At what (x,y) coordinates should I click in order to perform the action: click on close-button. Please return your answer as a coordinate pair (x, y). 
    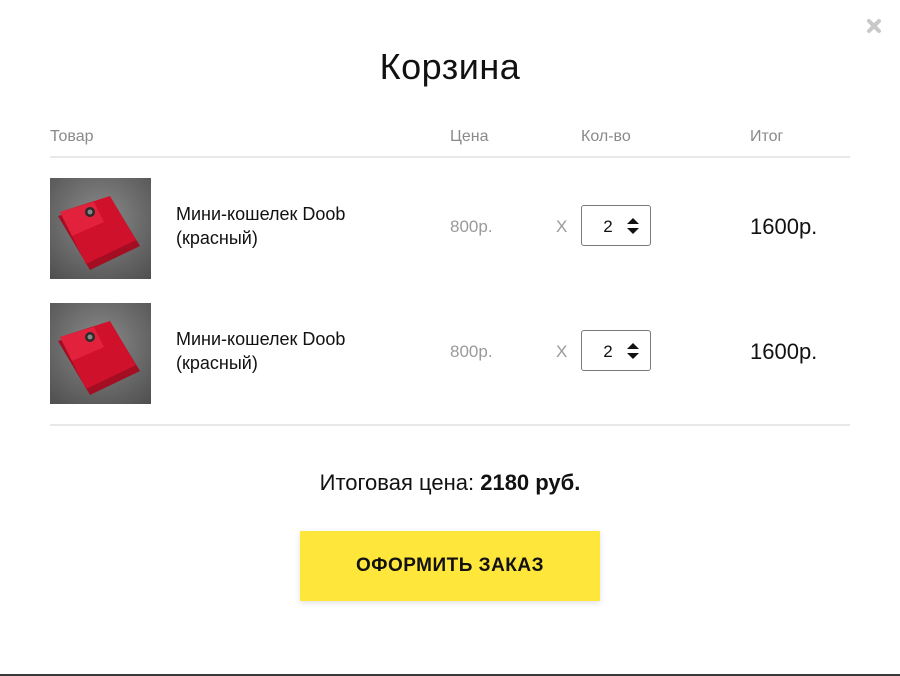
    Looking at the image, I should click on (874, 26).